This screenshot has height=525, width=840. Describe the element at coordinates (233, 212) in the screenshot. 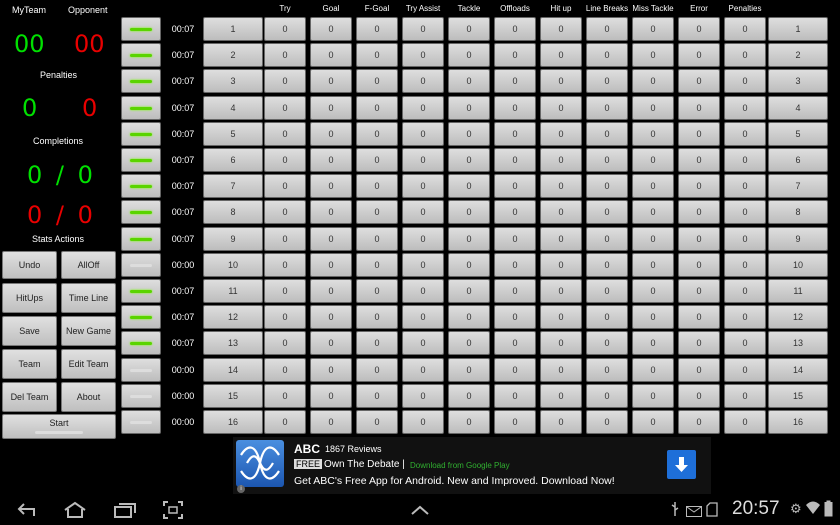

I see `player-number-button: 8` at that location.